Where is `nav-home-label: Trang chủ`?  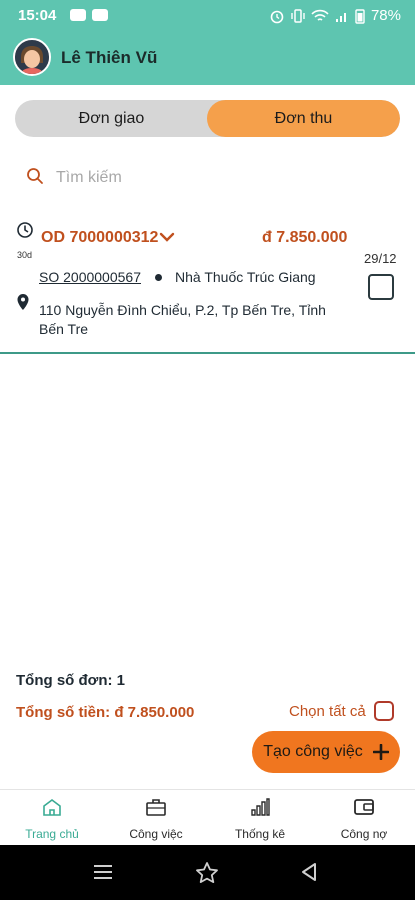 nav-home-label: Trang chủ is located at coordinates (52, 834).